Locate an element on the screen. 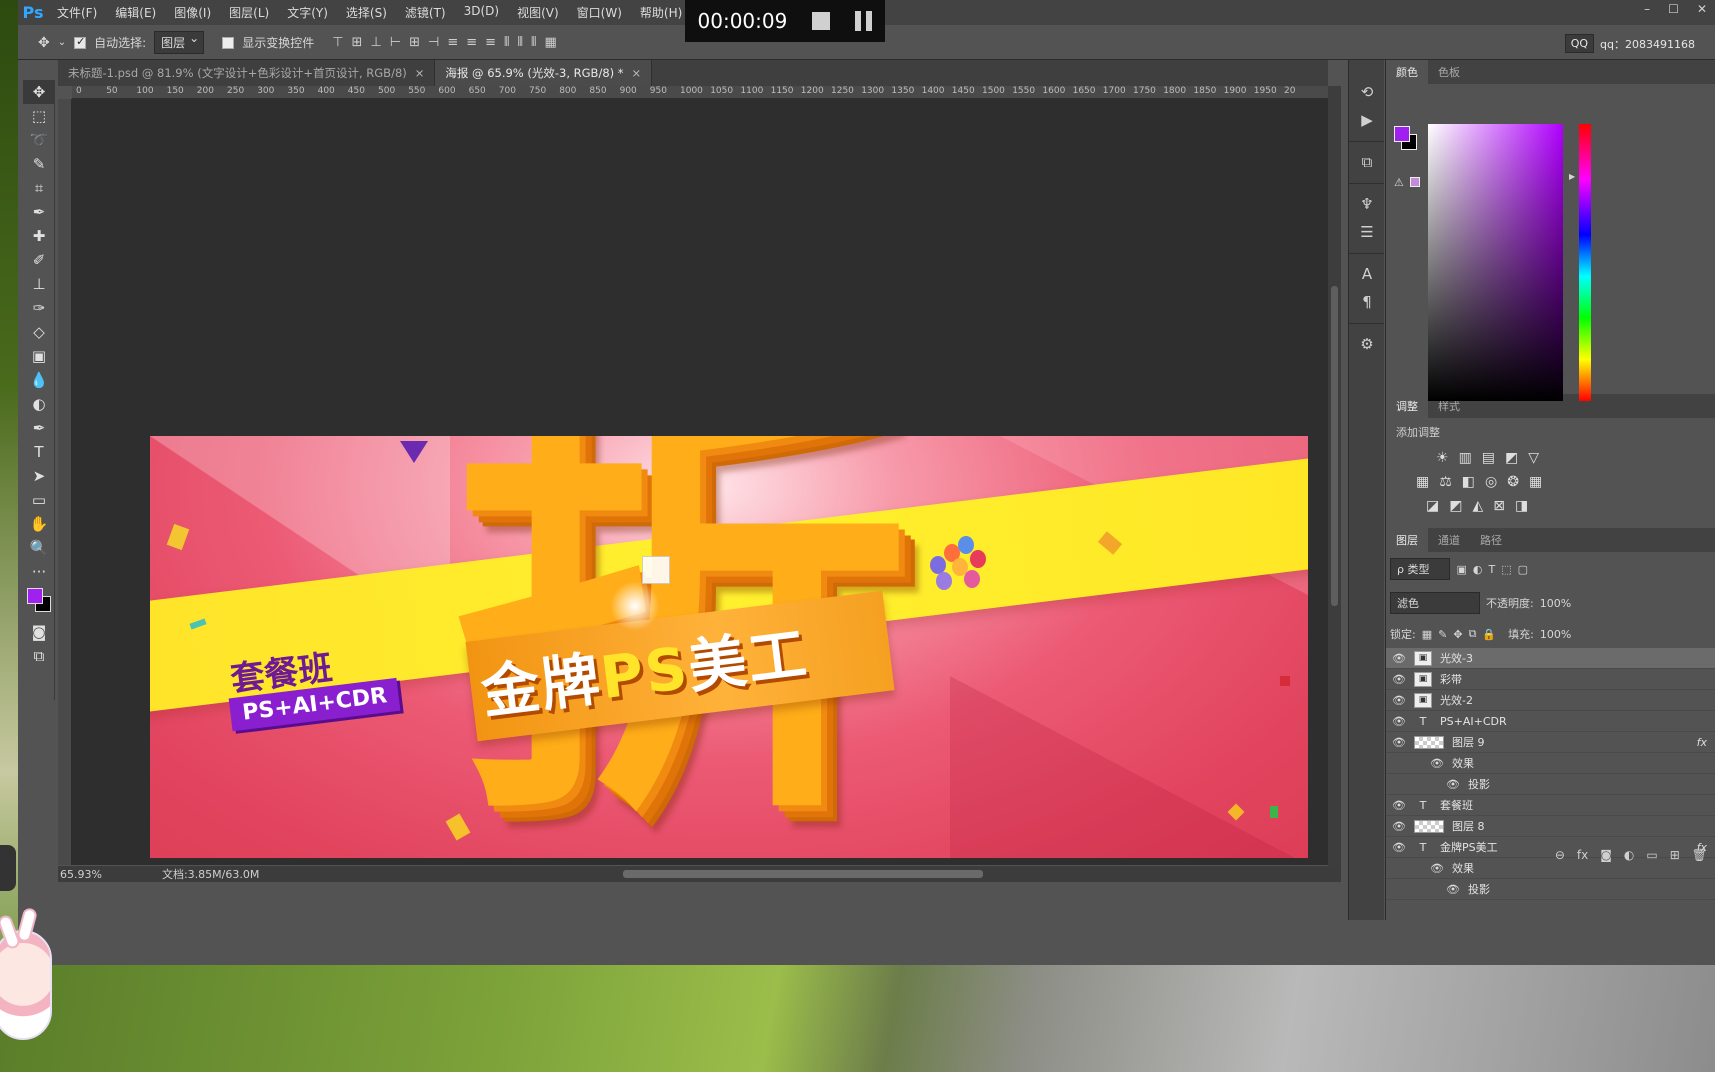  distribute-hcenter-icon: ⫴ is located at coordinates (520, 42).